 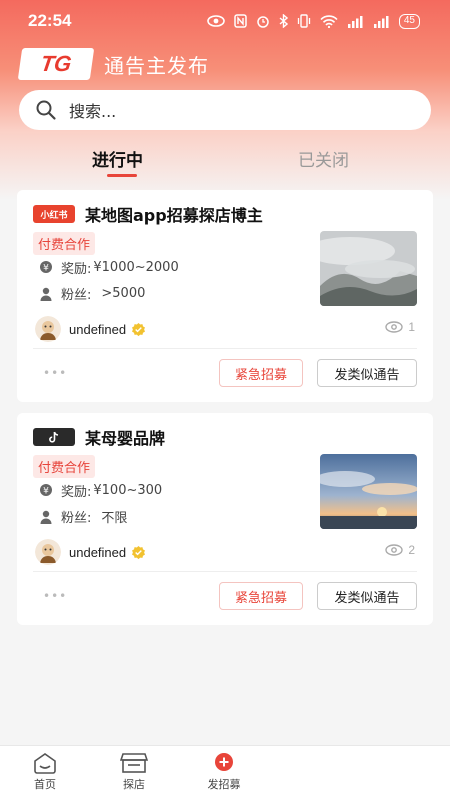 I want to click on status-bar: 22:54 45, so click(x=225, y=21).